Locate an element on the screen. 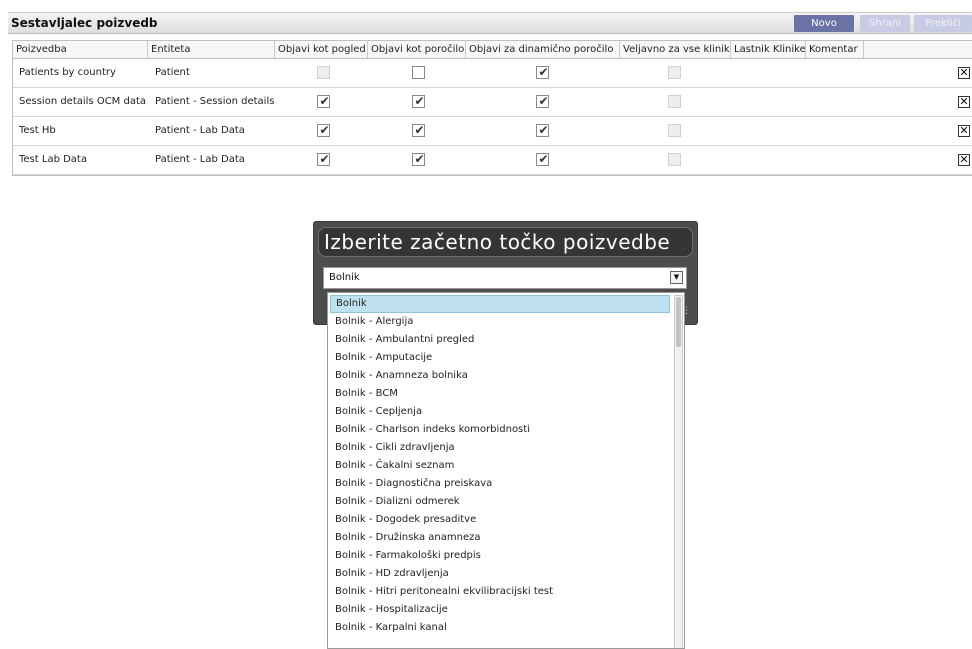  column-header-query: Poizvedba is located at coordinates (80, 49).